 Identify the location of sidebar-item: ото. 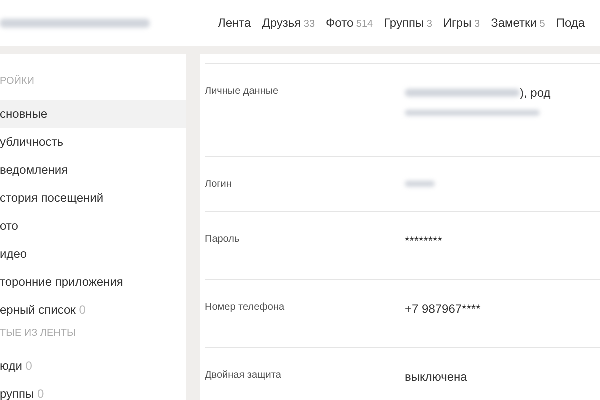
(93, 226).